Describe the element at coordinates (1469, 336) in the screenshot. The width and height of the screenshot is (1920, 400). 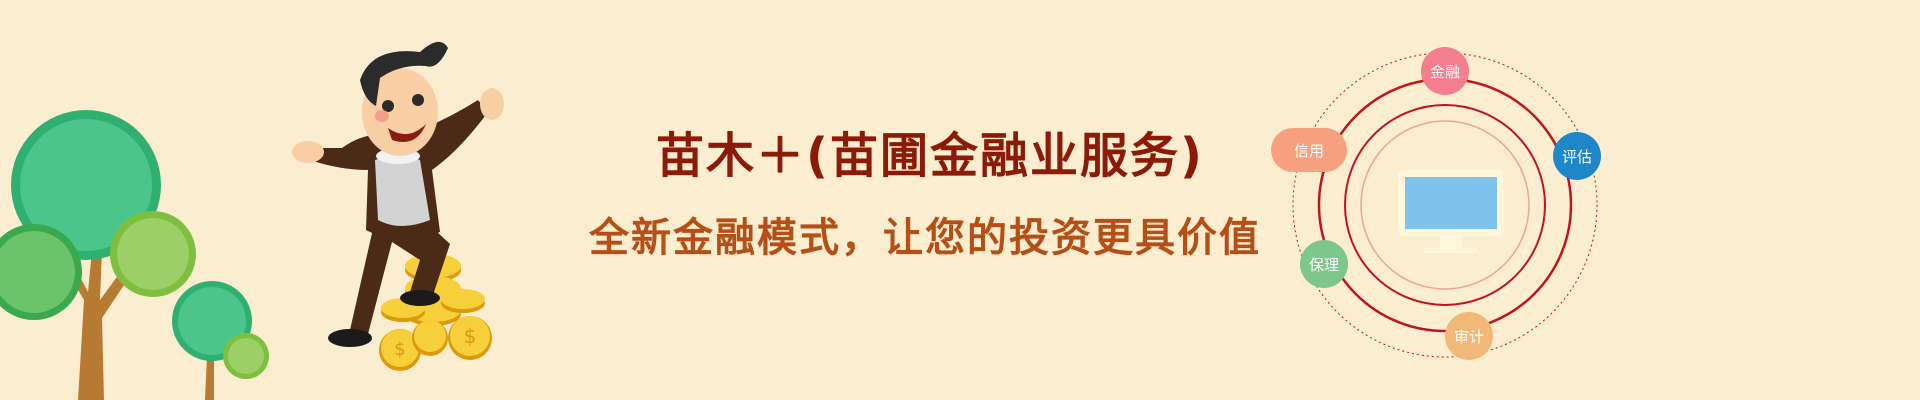
I see `service-badge-audit: 审计` at that location.